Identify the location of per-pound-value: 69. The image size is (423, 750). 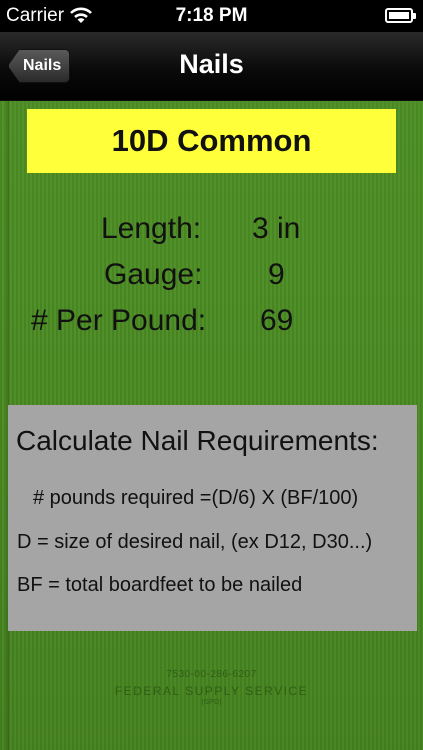
(277, 320).